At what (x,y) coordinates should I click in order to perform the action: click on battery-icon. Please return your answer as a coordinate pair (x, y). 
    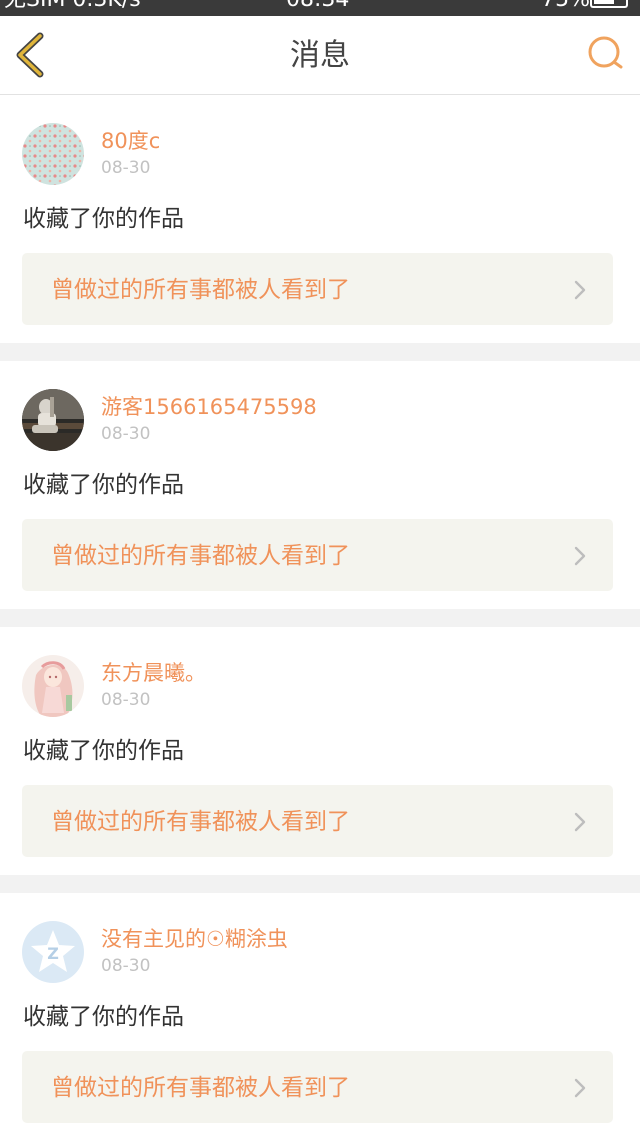
    Looking at the image, I should click on (609, 4).